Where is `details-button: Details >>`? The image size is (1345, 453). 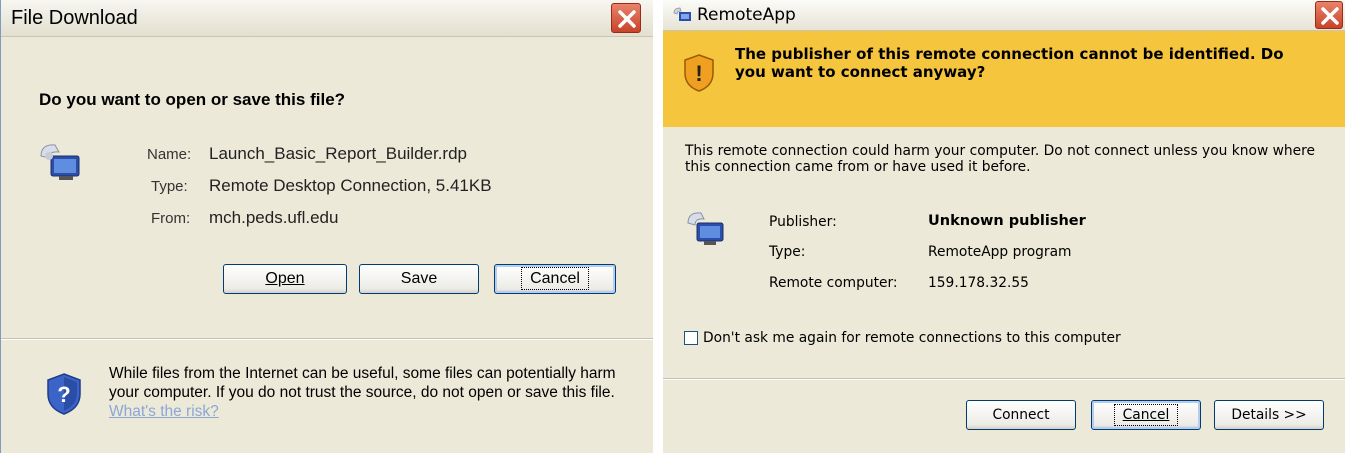
details-button: Details >> is located at coordinates (1269, 415).